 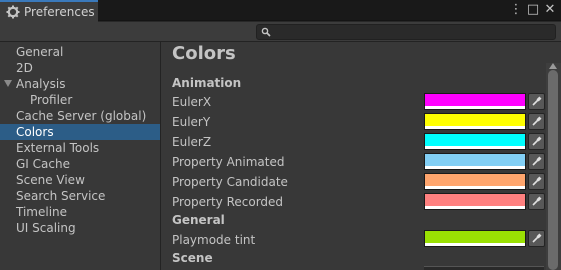 What do you see at coordinates (80, 180) in the screenshot?
I see `sidebar-item-scene-view: Scene View` at bounding box center [80, 180].